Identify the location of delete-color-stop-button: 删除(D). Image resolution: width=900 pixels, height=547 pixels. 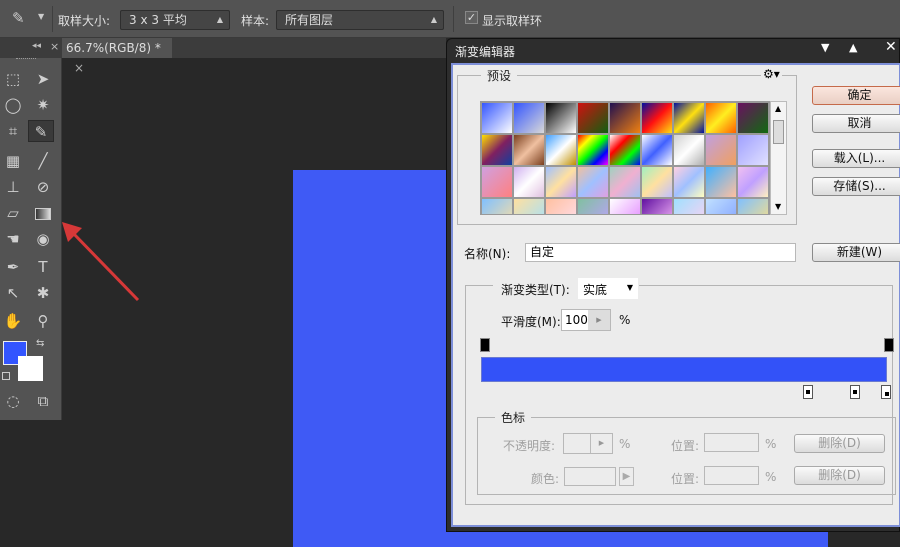
(839, 475).